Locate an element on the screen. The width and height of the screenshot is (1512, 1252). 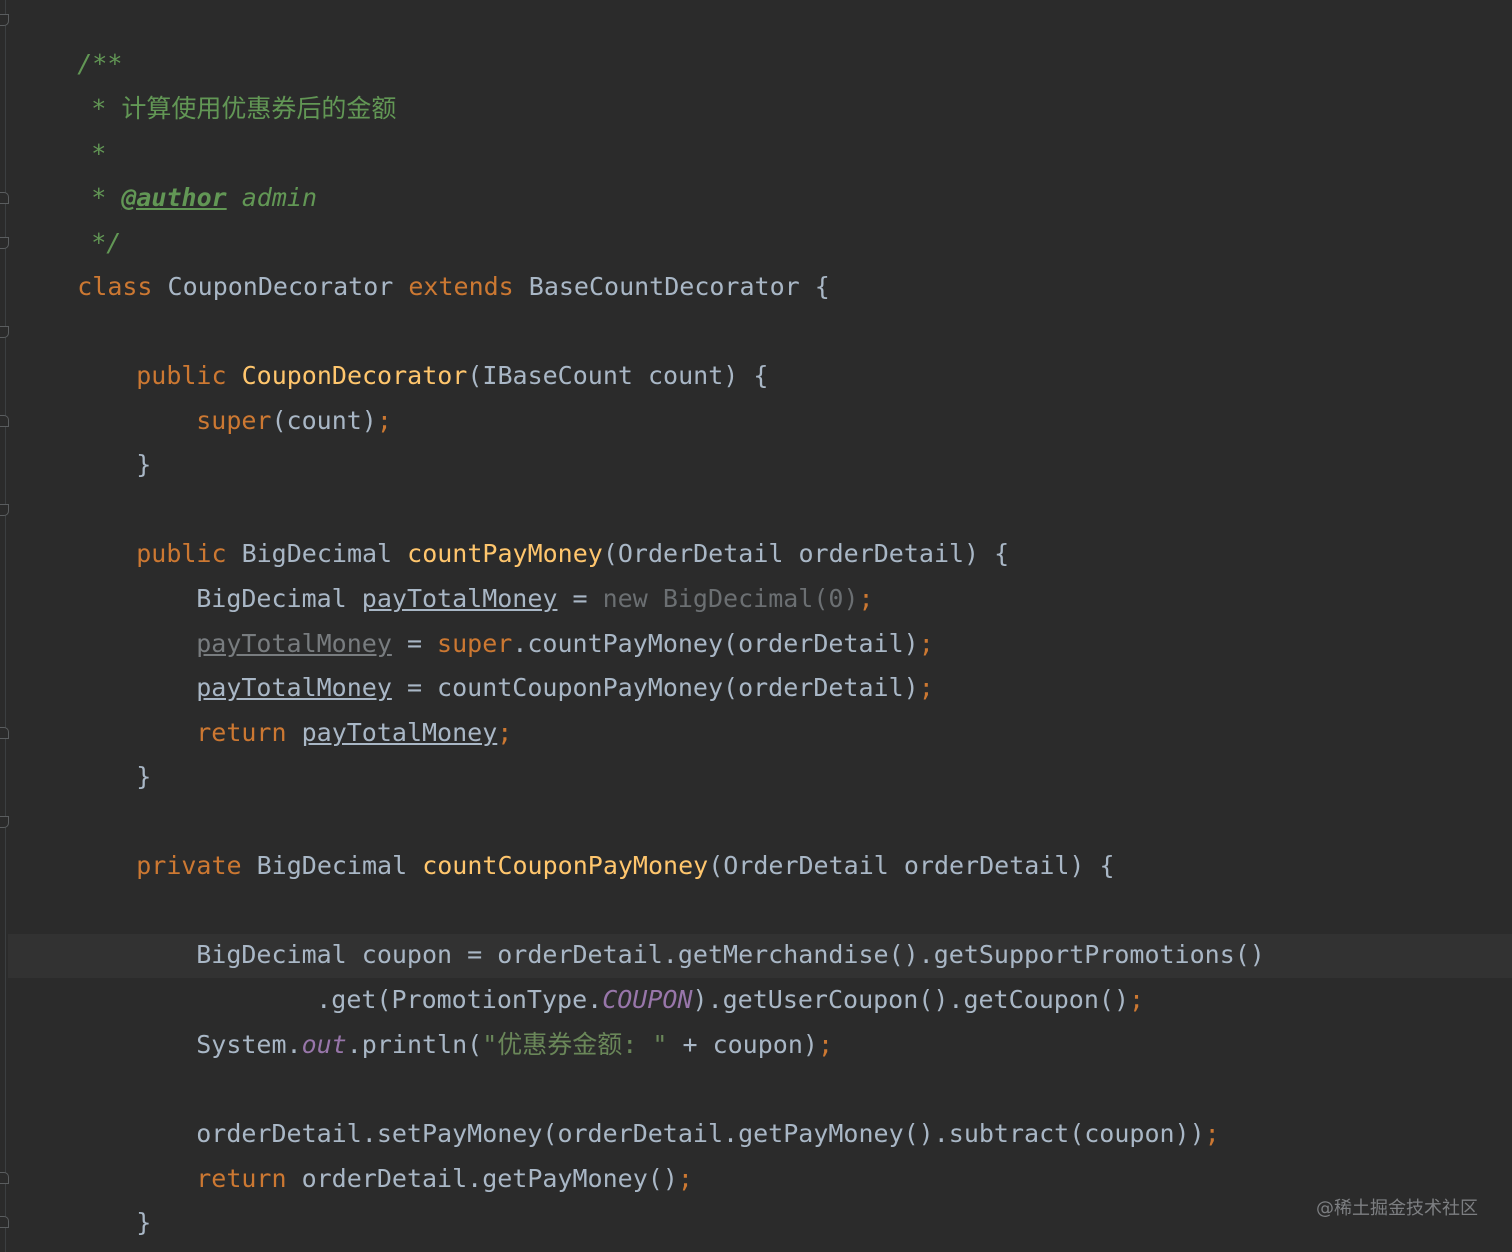
gutter-divider is located at coordinates (5, 626).